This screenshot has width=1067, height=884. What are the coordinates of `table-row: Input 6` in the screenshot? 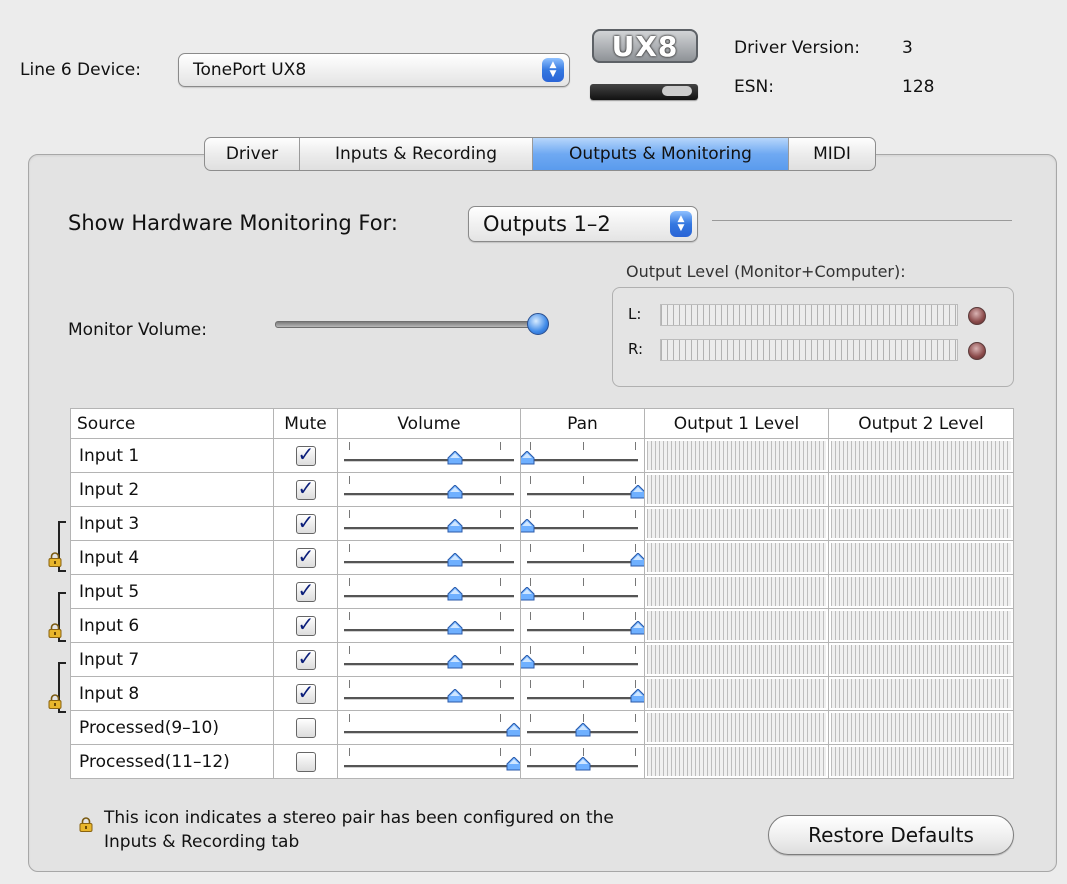 It's located at (542, 625).